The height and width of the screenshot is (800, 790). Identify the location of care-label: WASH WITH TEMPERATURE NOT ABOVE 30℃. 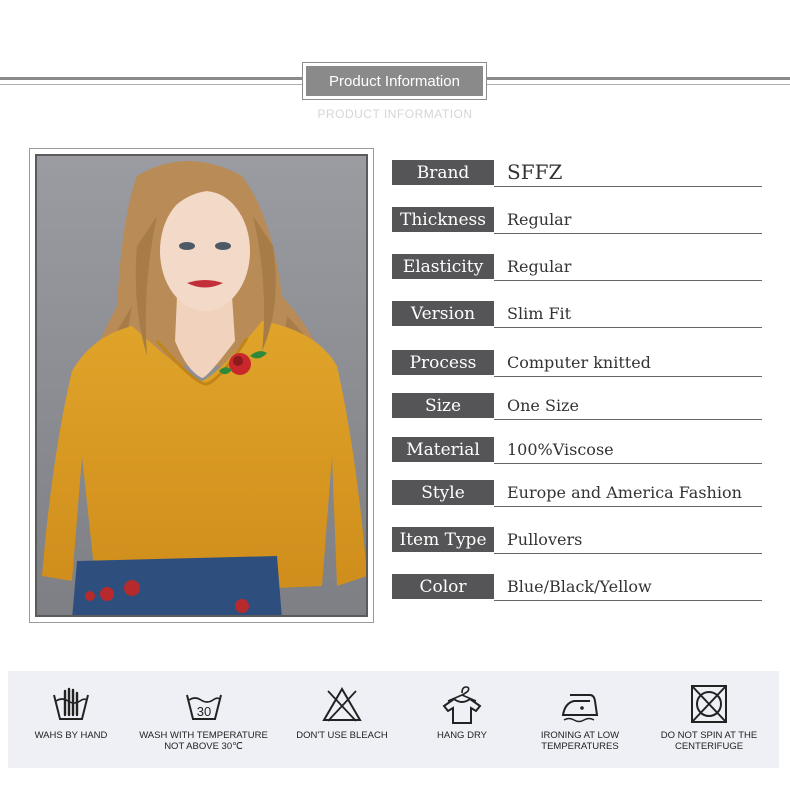
(203, 741).